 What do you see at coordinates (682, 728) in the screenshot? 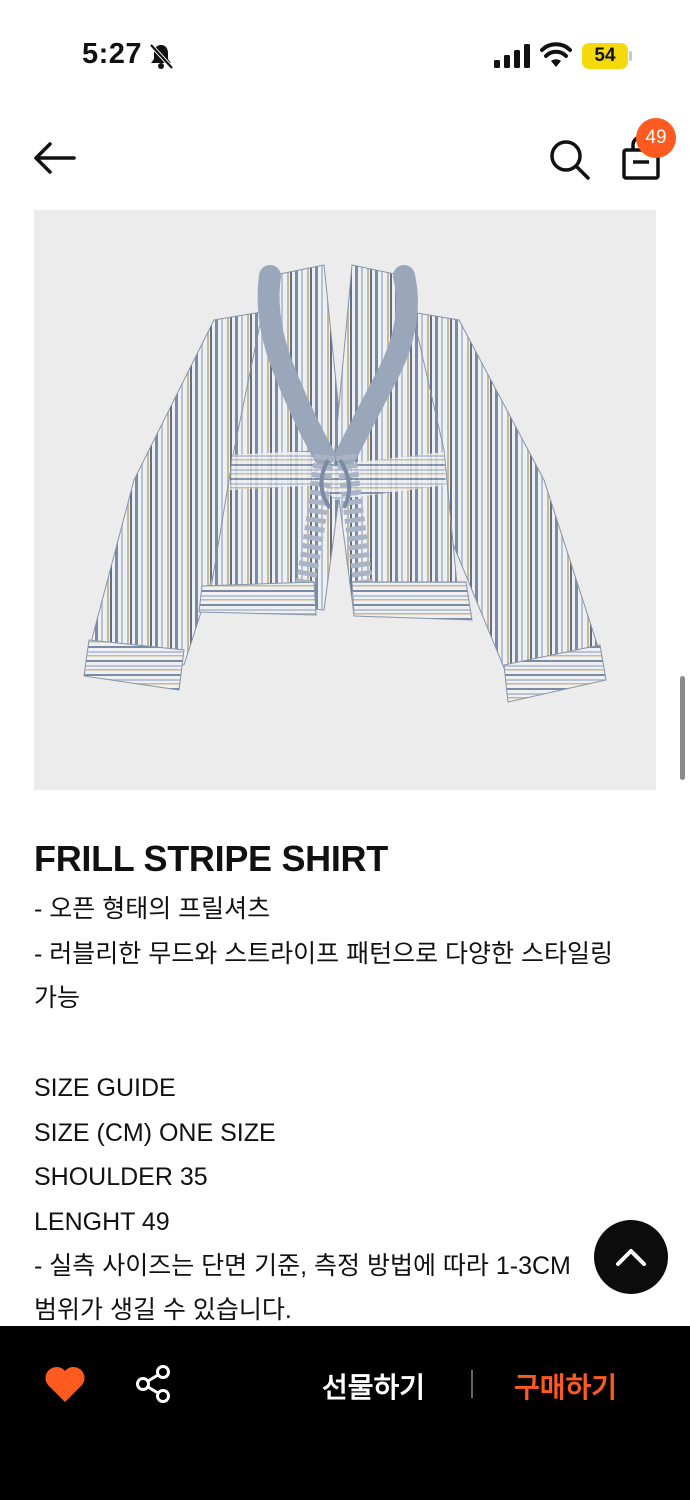
I see `scroll-indicator` at bounding box center [682, 728].